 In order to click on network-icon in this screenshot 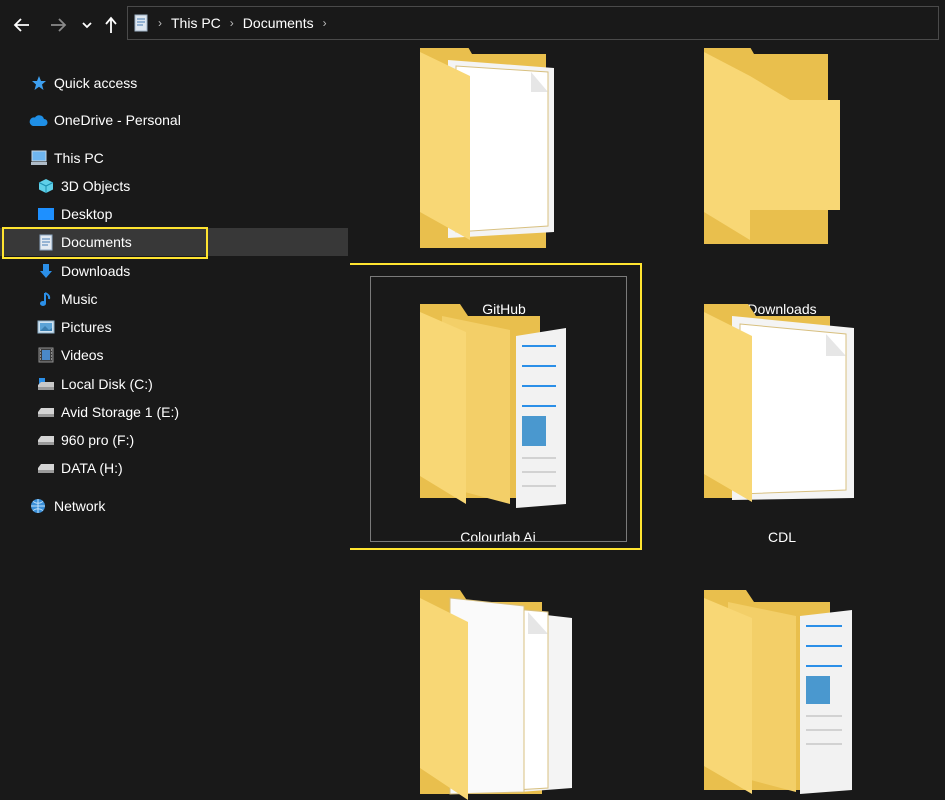, I will do `click(38, 506)`.